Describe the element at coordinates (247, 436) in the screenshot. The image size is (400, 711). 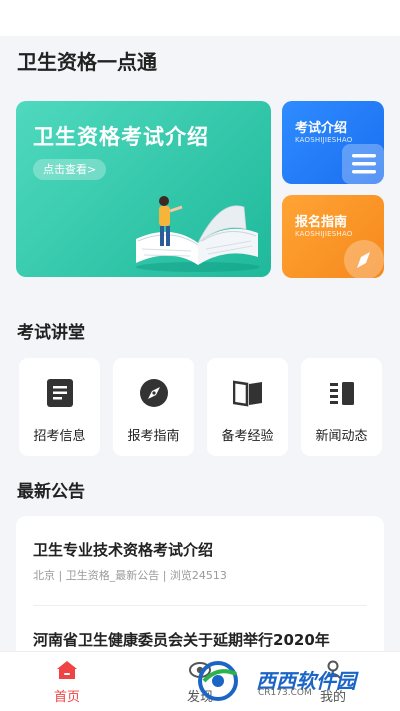
I see `tile-label: 备考经验` at that location.